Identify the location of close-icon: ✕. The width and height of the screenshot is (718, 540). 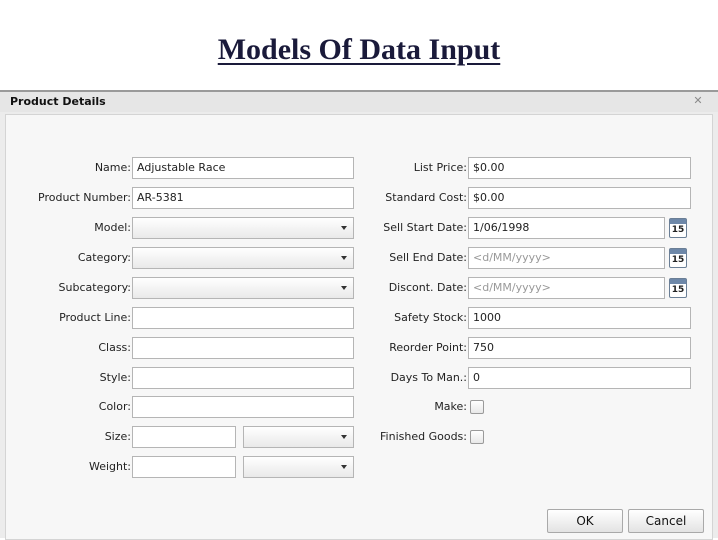
(698, 101).